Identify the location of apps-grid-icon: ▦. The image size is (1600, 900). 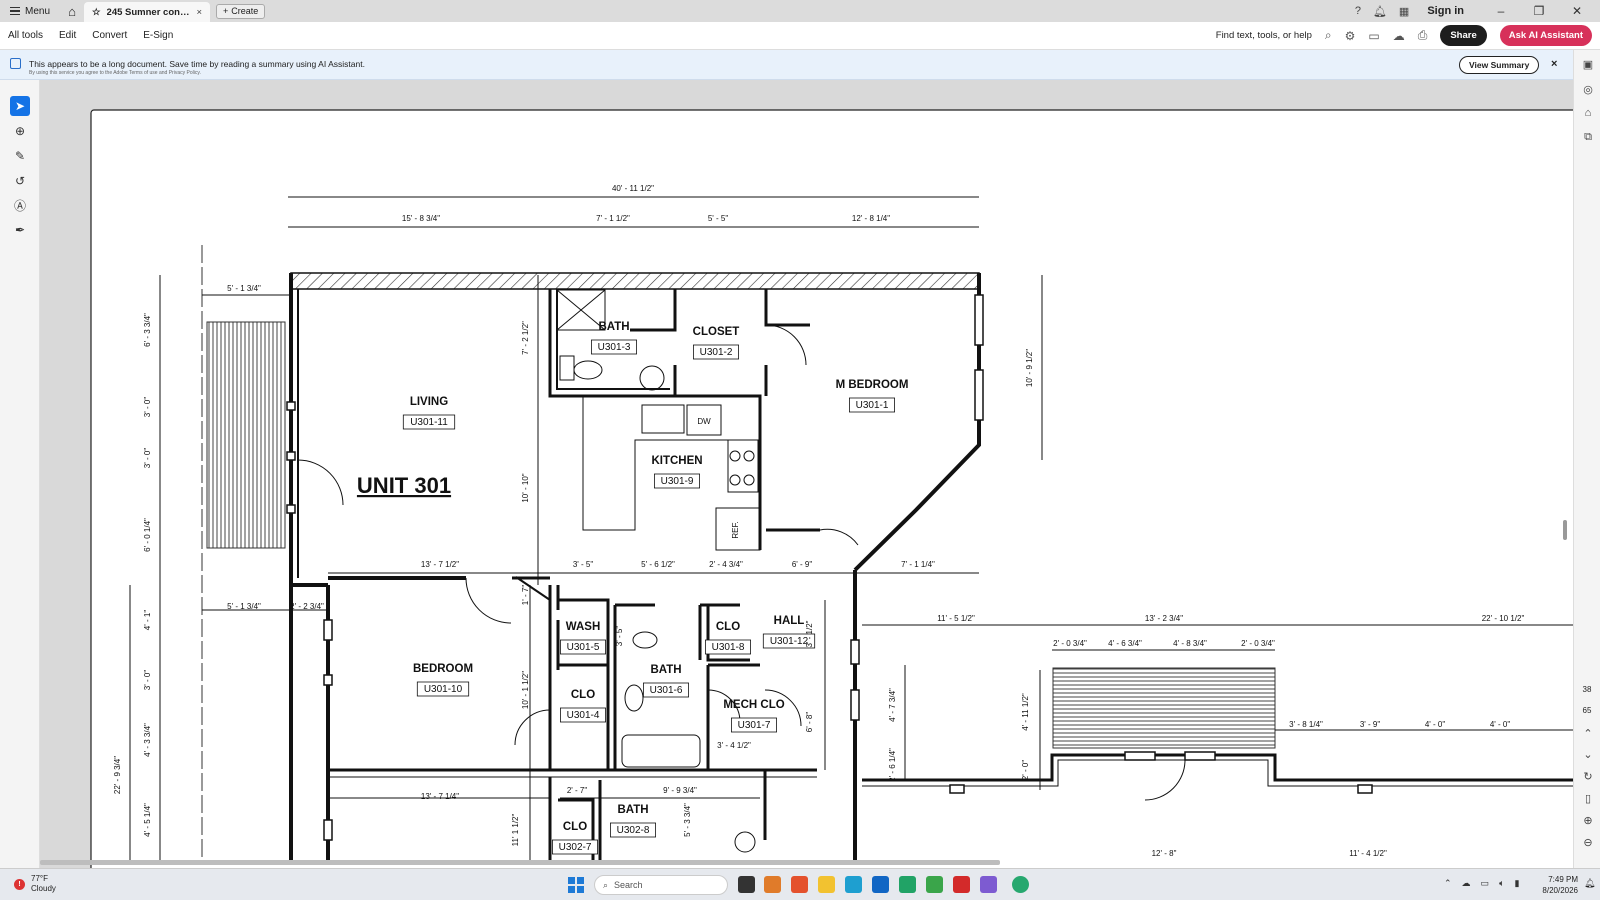
(1404, 11).